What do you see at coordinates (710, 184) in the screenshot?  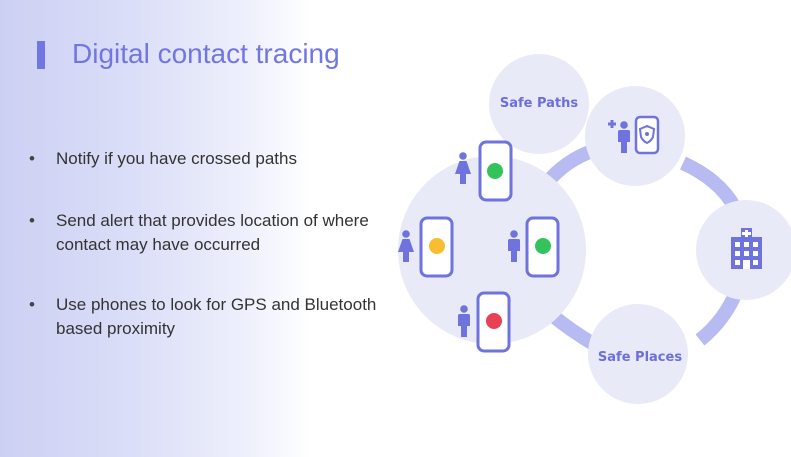 I see `arrow-safepaths-to-hospital` at bounding box center [710, 184].